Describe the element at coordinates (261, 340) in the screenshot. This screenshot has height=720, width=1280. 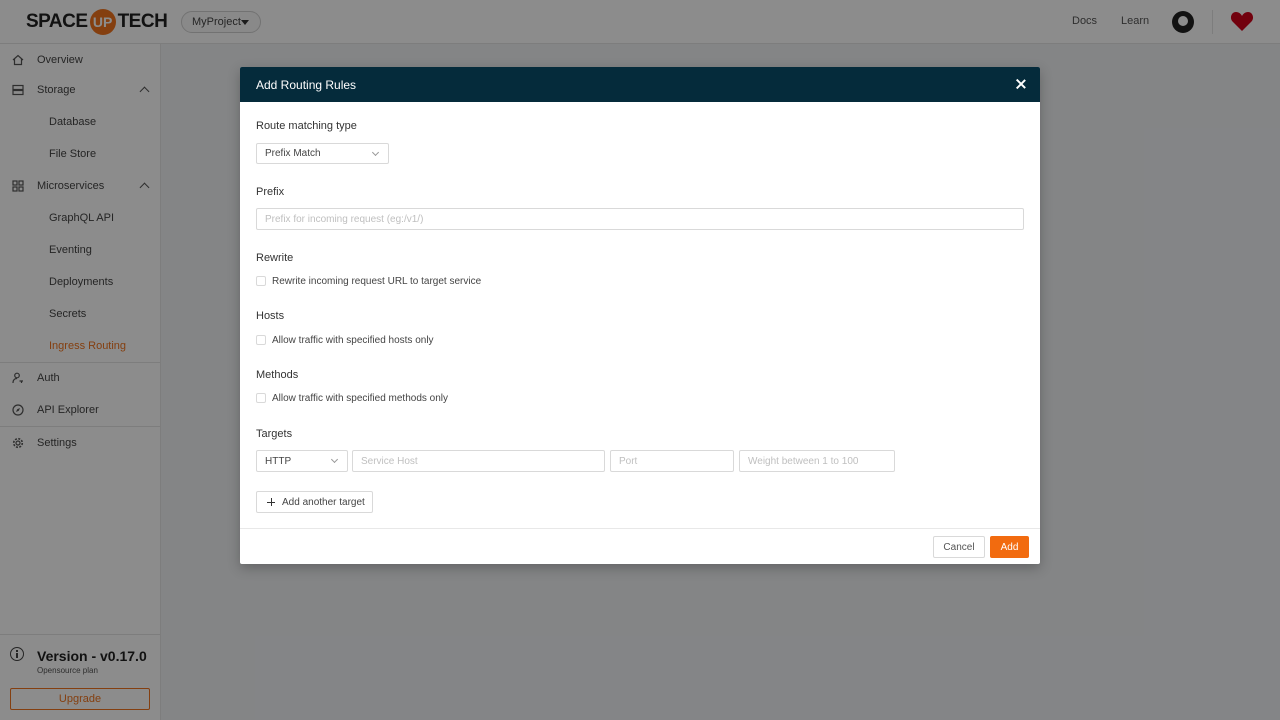
I see `hosts-checkbox` at that location.